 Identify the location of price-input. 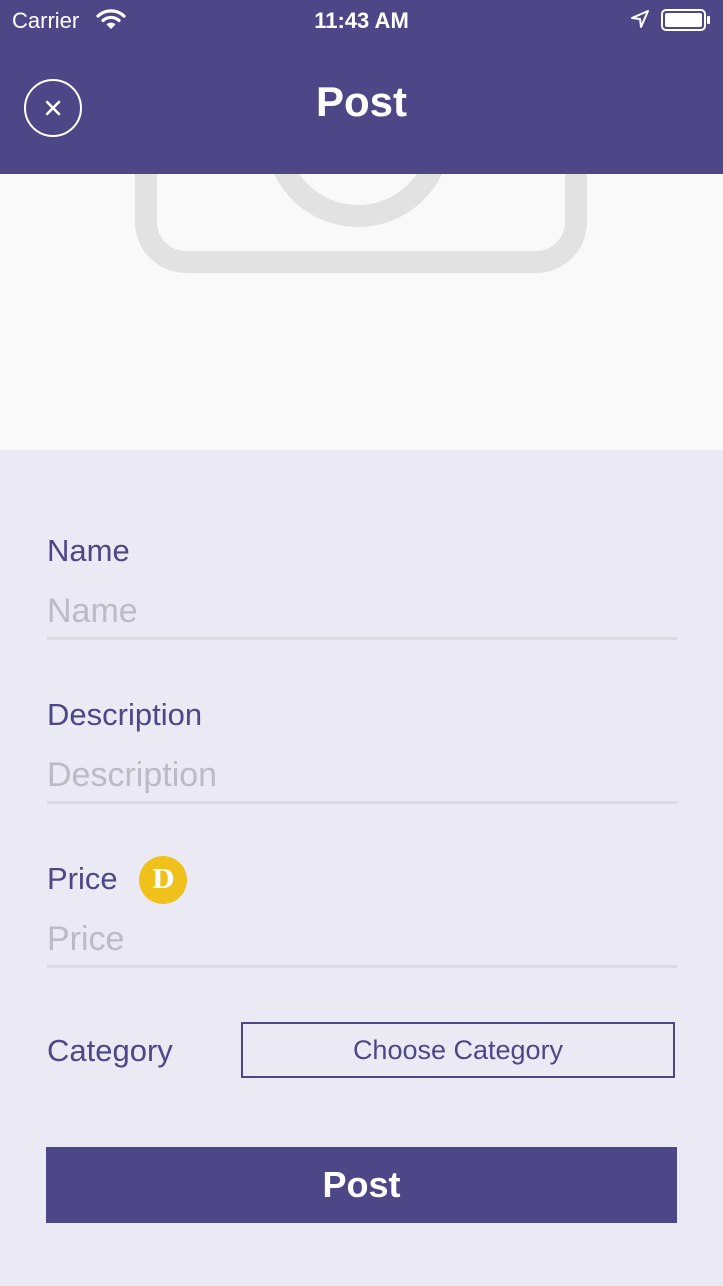
(362, 940).